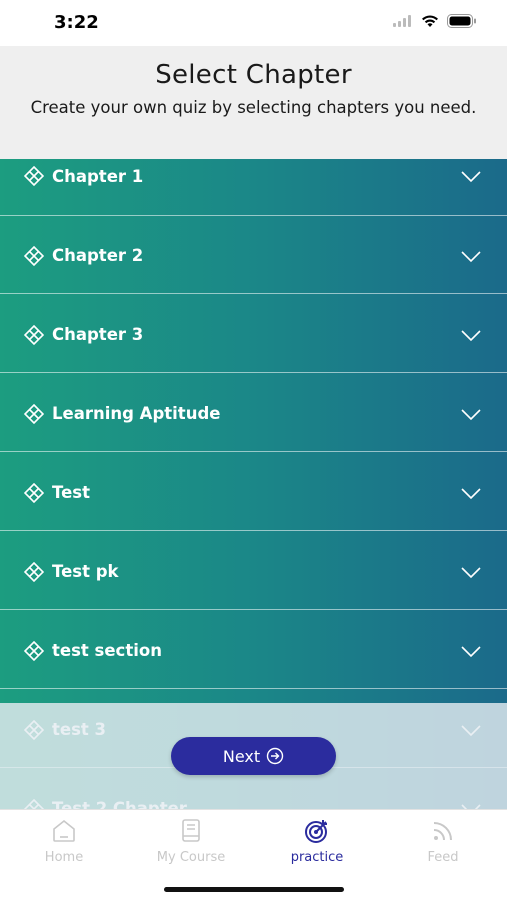  What do you see at coordinates (107, 650) in the screenshot?
I see `chapter-label: test section` at bounding box center [107, 650].